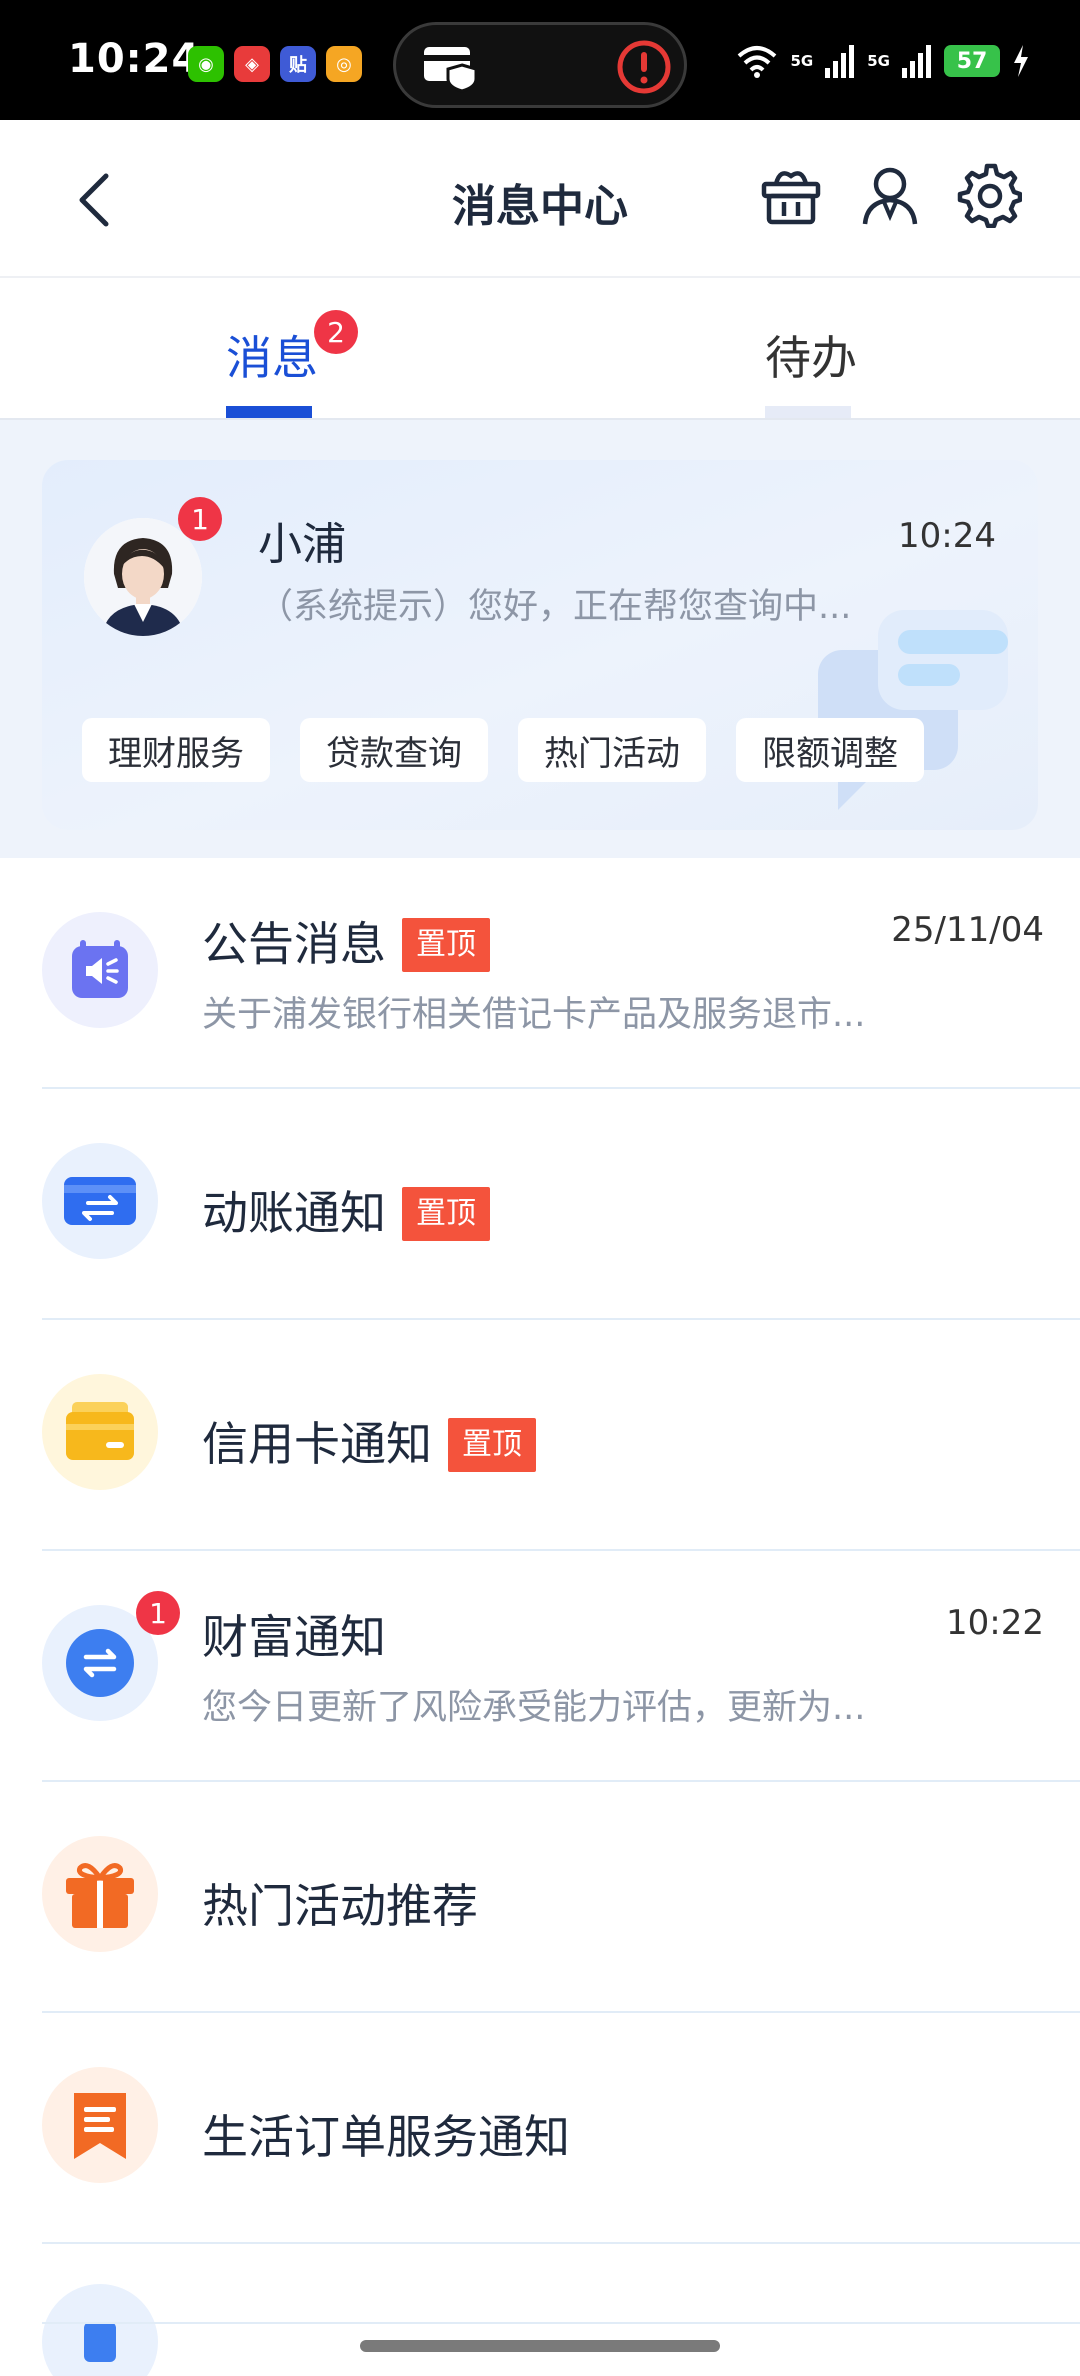 This screenshot has height=2376, width=1080. Describe the element at coordinates (890, 195) in the screenshot. I see `customer-service-icon` at that location.